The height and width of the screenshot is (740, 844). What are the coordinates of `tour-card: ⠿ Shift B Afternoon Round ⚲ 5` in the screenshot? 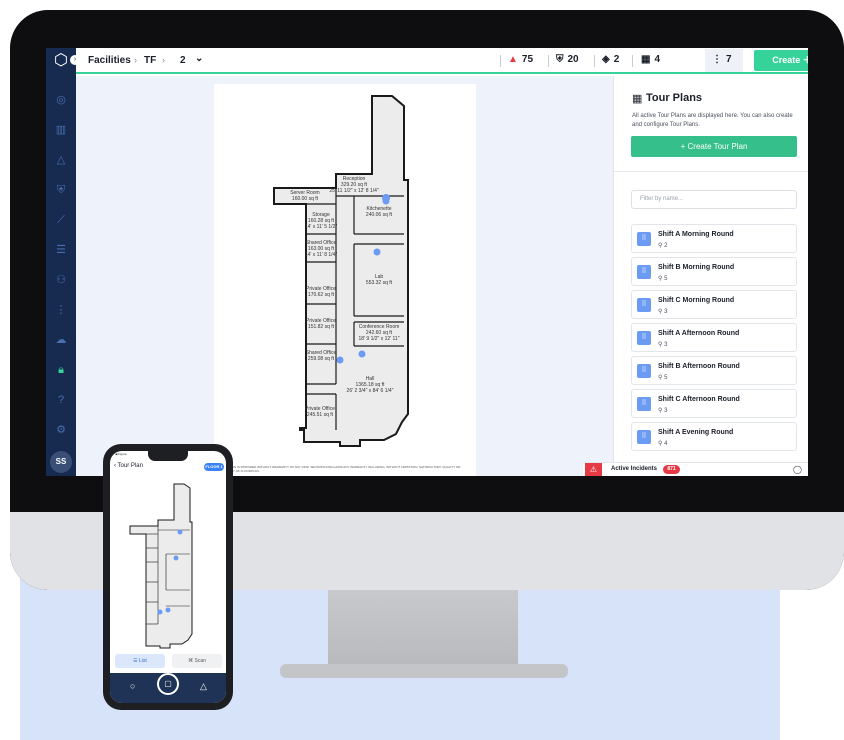 It's located at (714, 370).